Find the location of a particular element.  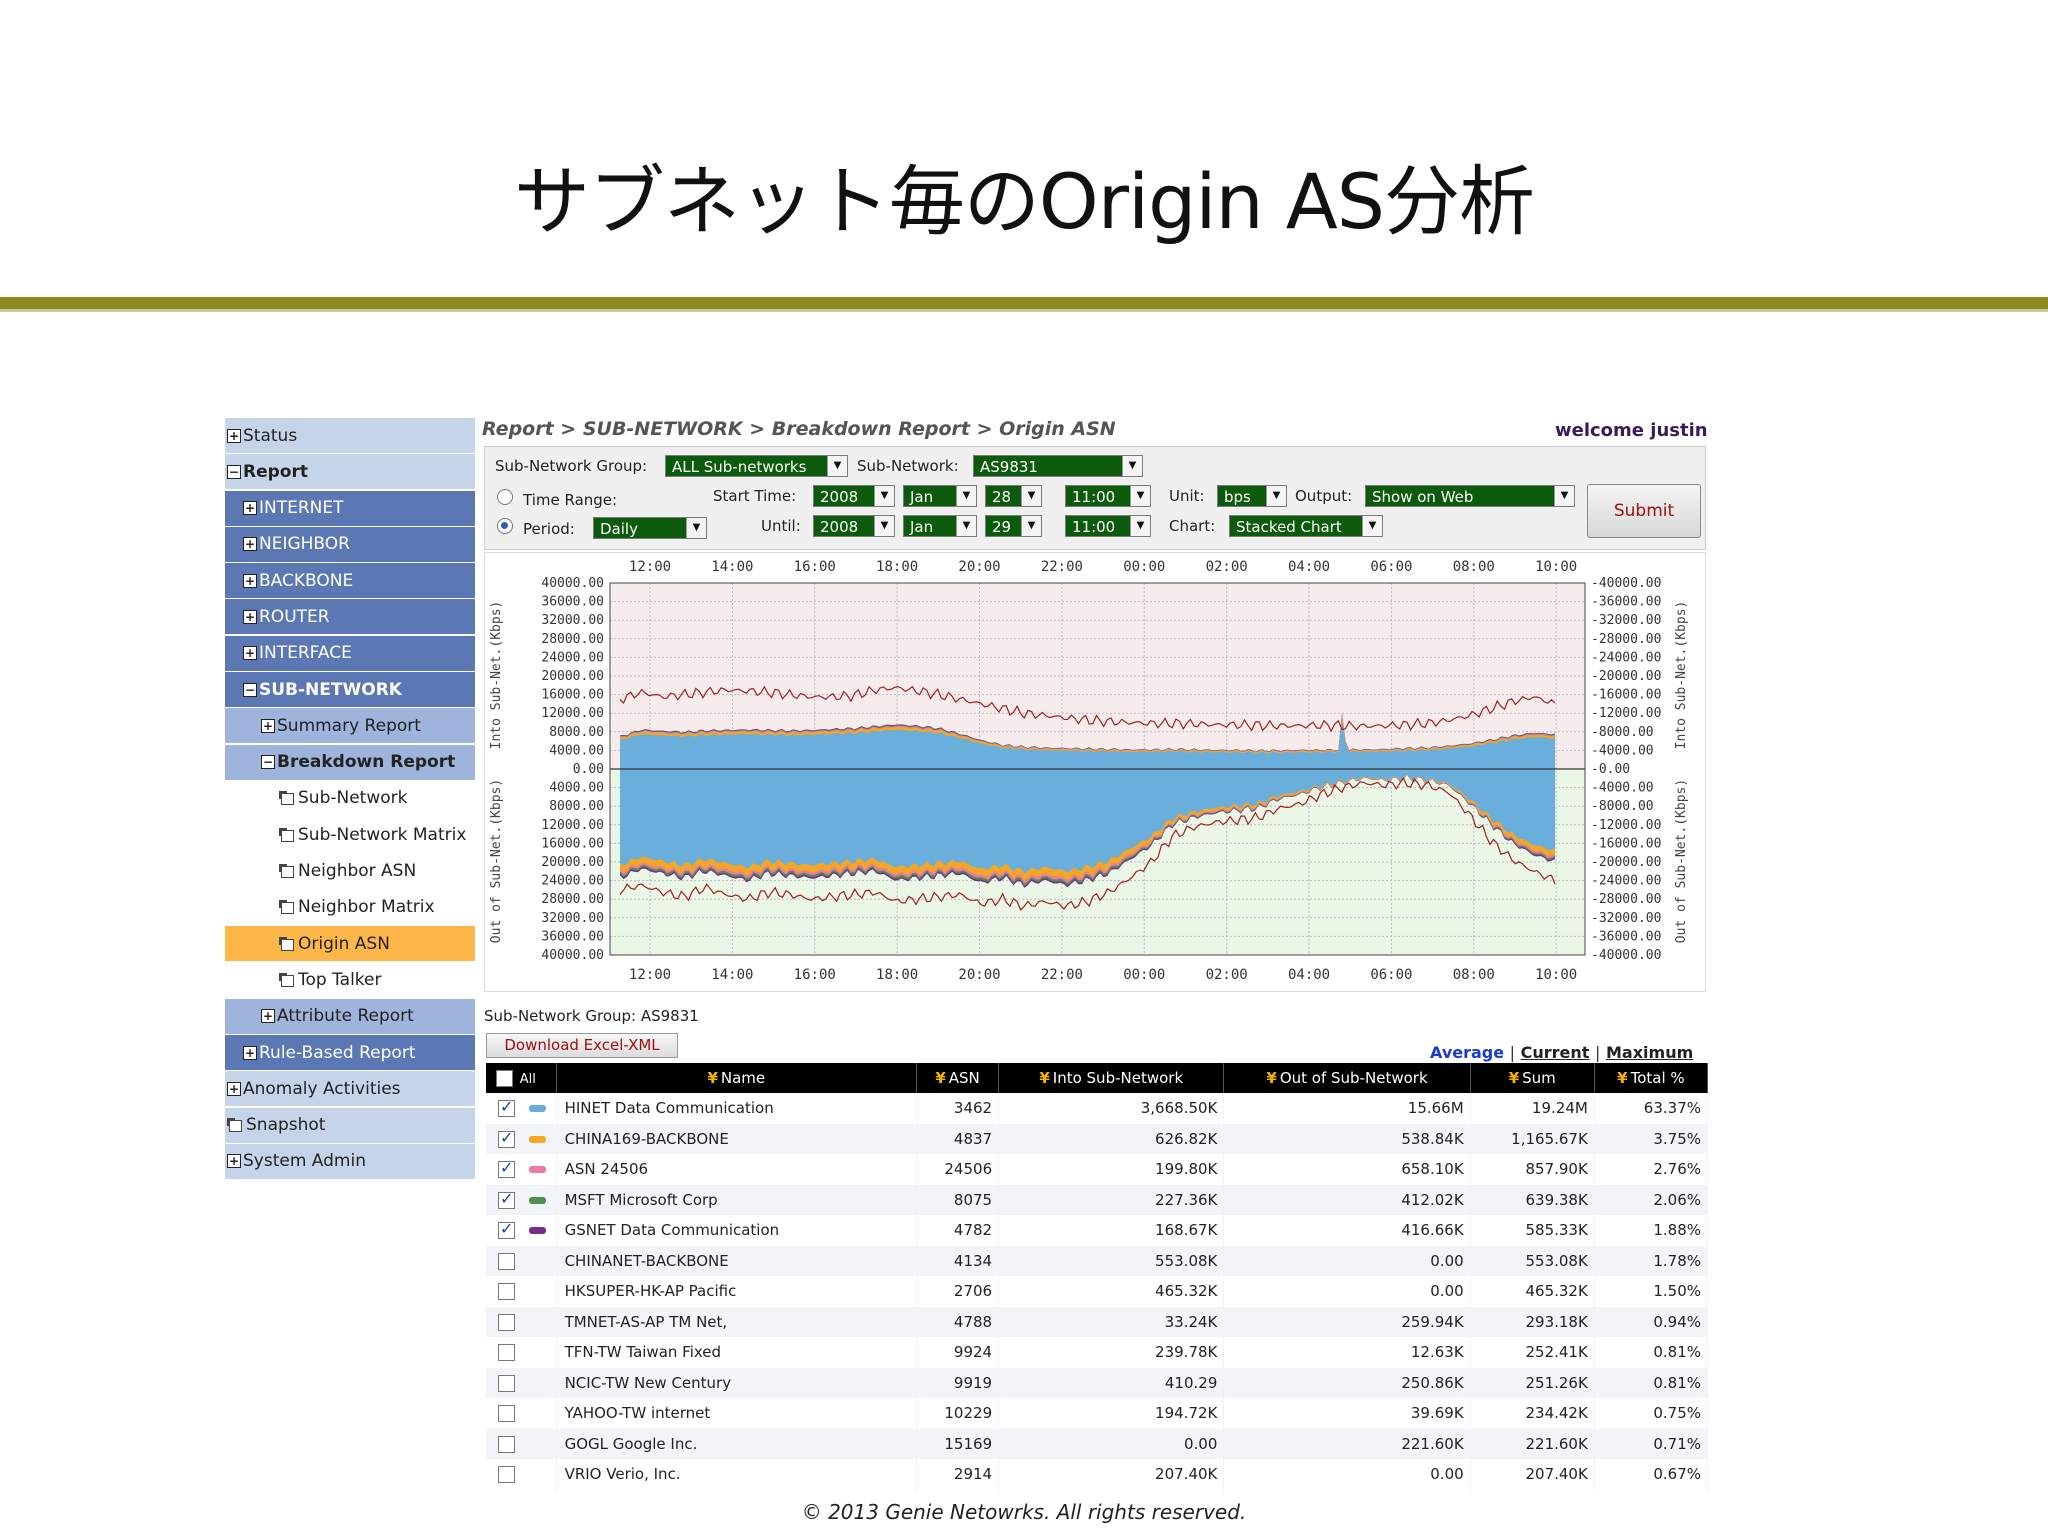

sidebar-item-label: Report is located at coordinates (275, 471).